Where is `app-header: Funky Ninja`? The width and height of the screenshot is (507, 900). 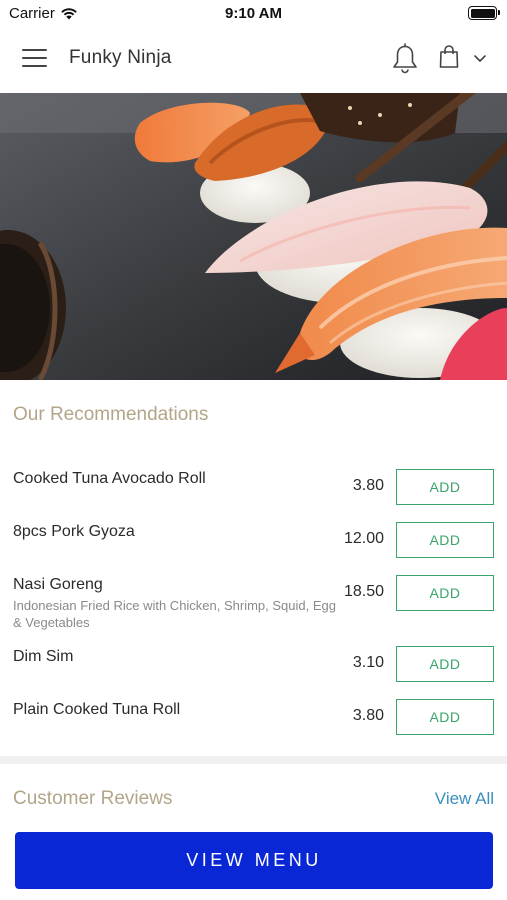 app-header: Funky Ninja is located at coordinates (253, 59).